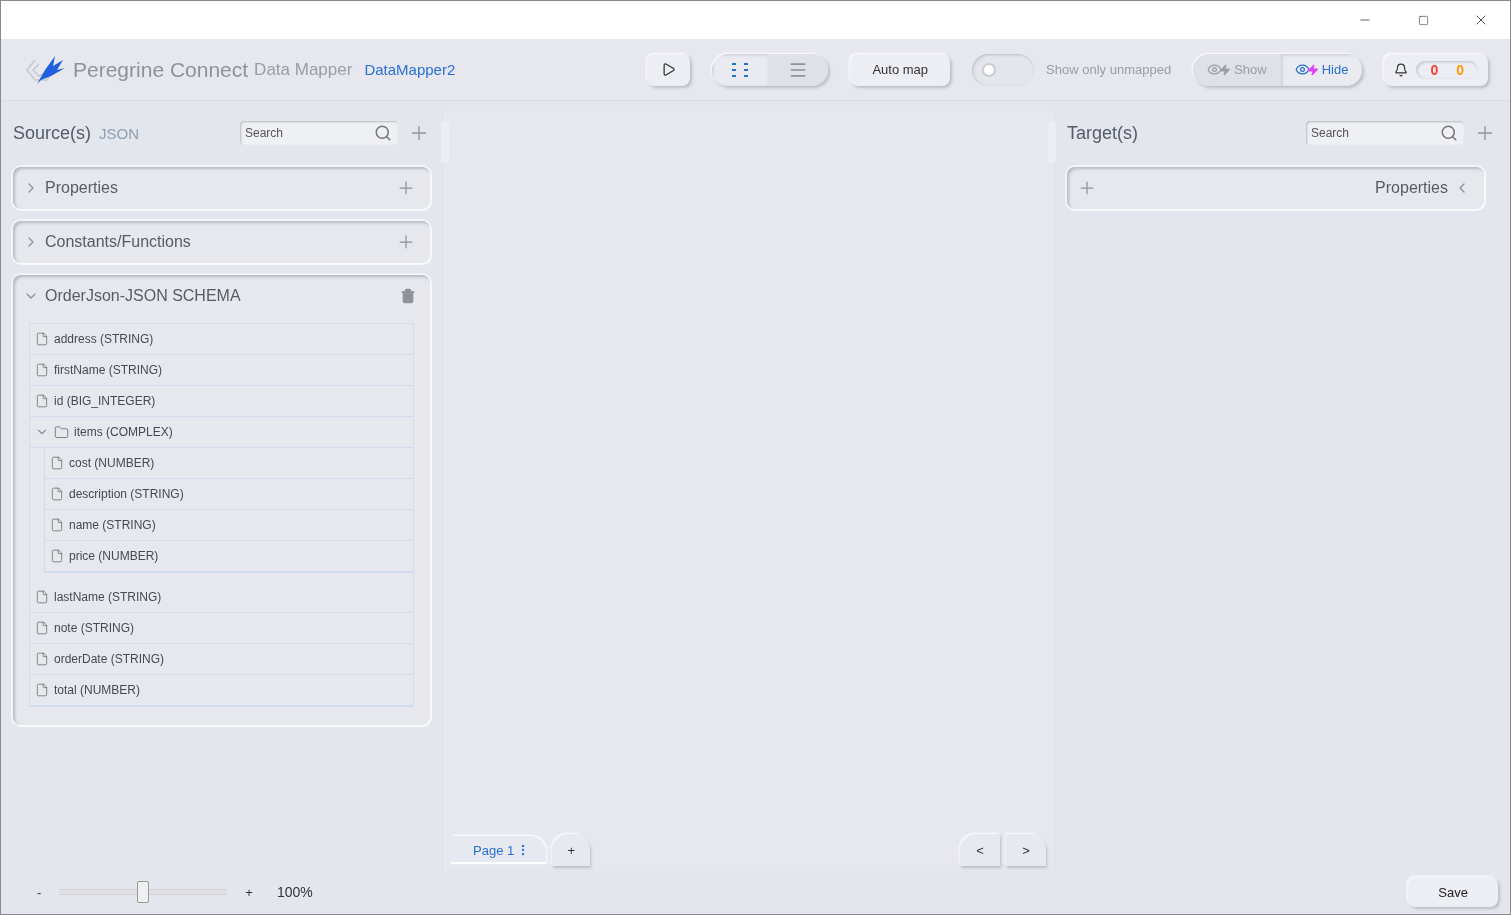 Image resolution: width=1511 pixels, height=915 pixels. Describe the element at coordinates (108, 370) in the screenshot. I see `field-label: firstName (STRING)` at that location.